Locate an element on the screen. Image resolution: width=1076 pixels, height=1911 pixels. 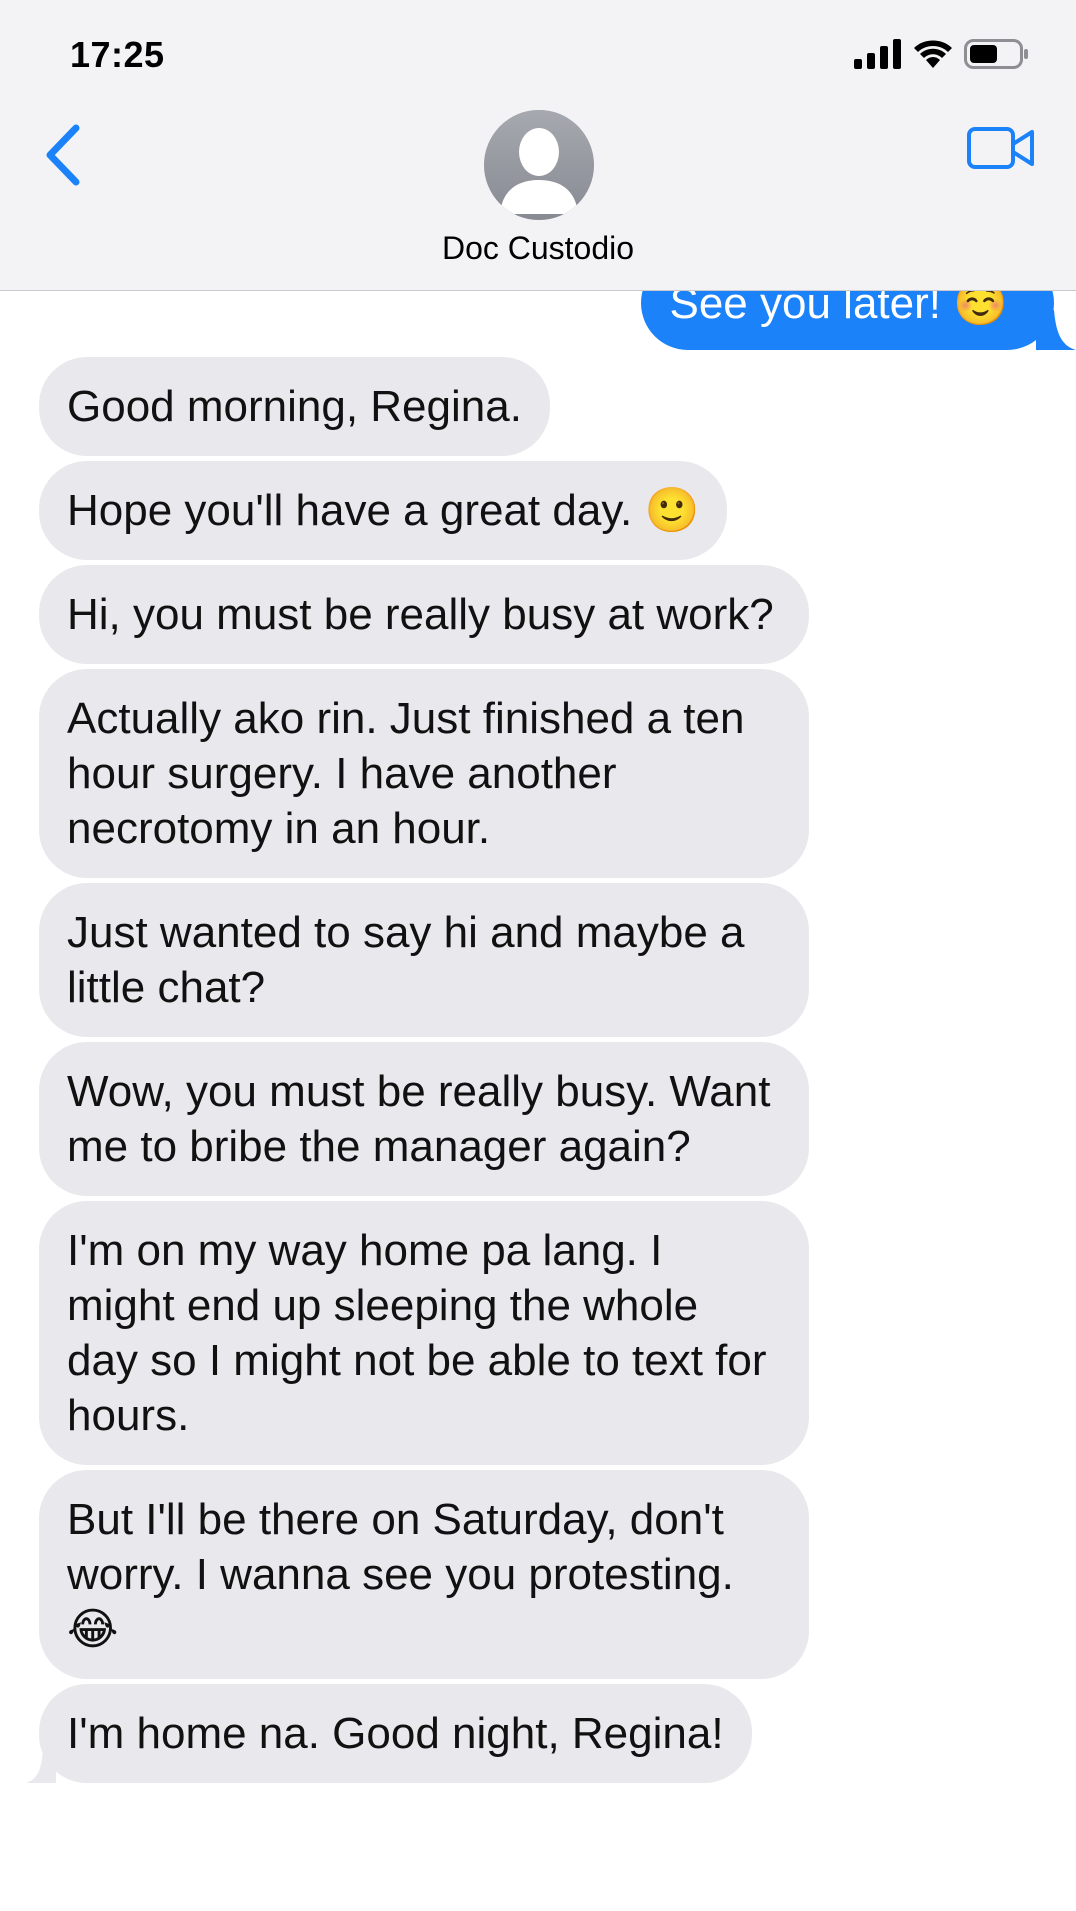
cellular-signal-icon is located at coordinates (877, 54).